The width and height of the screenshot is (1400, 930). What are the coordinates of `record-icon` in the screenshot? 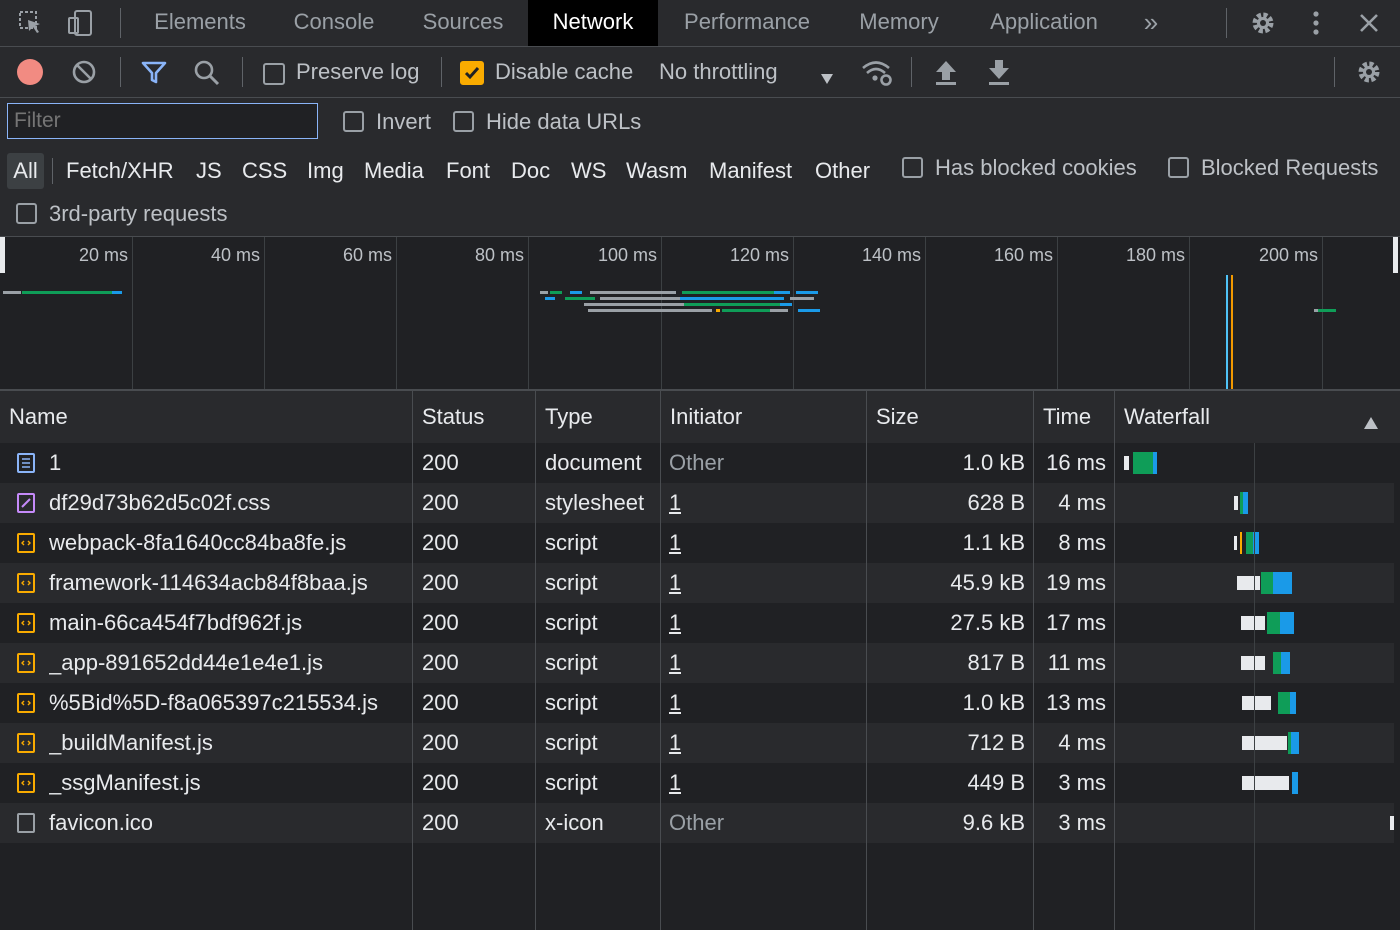 It's located at (30, 72).